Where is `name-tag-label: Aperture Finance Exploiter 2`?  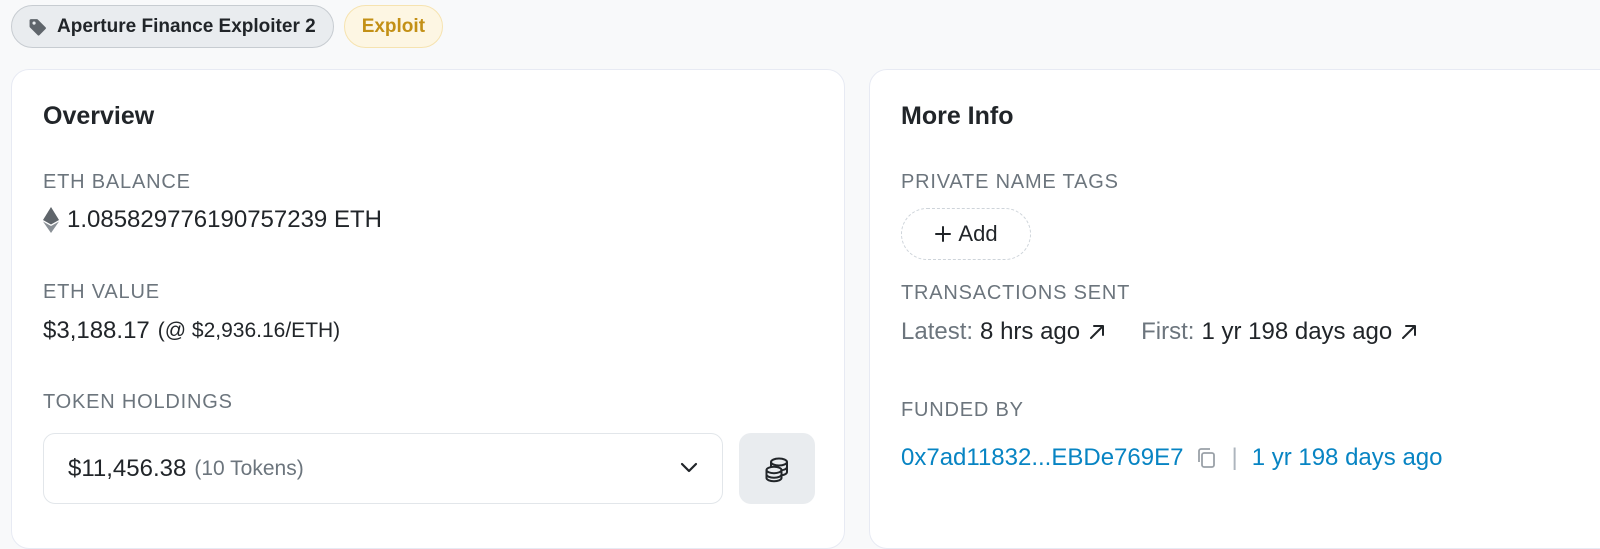
name-tag-label: Aperture Finance Exploiter 2 is located at coordinates (186, 26).